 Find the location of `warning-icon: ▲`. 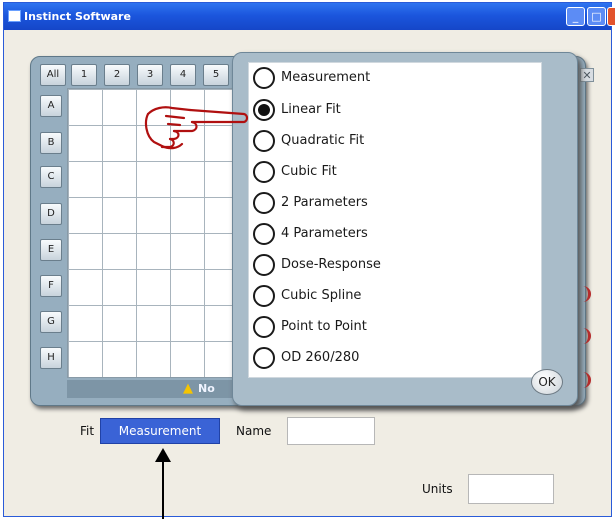

warning-icon: ▲ is located at coordinates (188, 388).